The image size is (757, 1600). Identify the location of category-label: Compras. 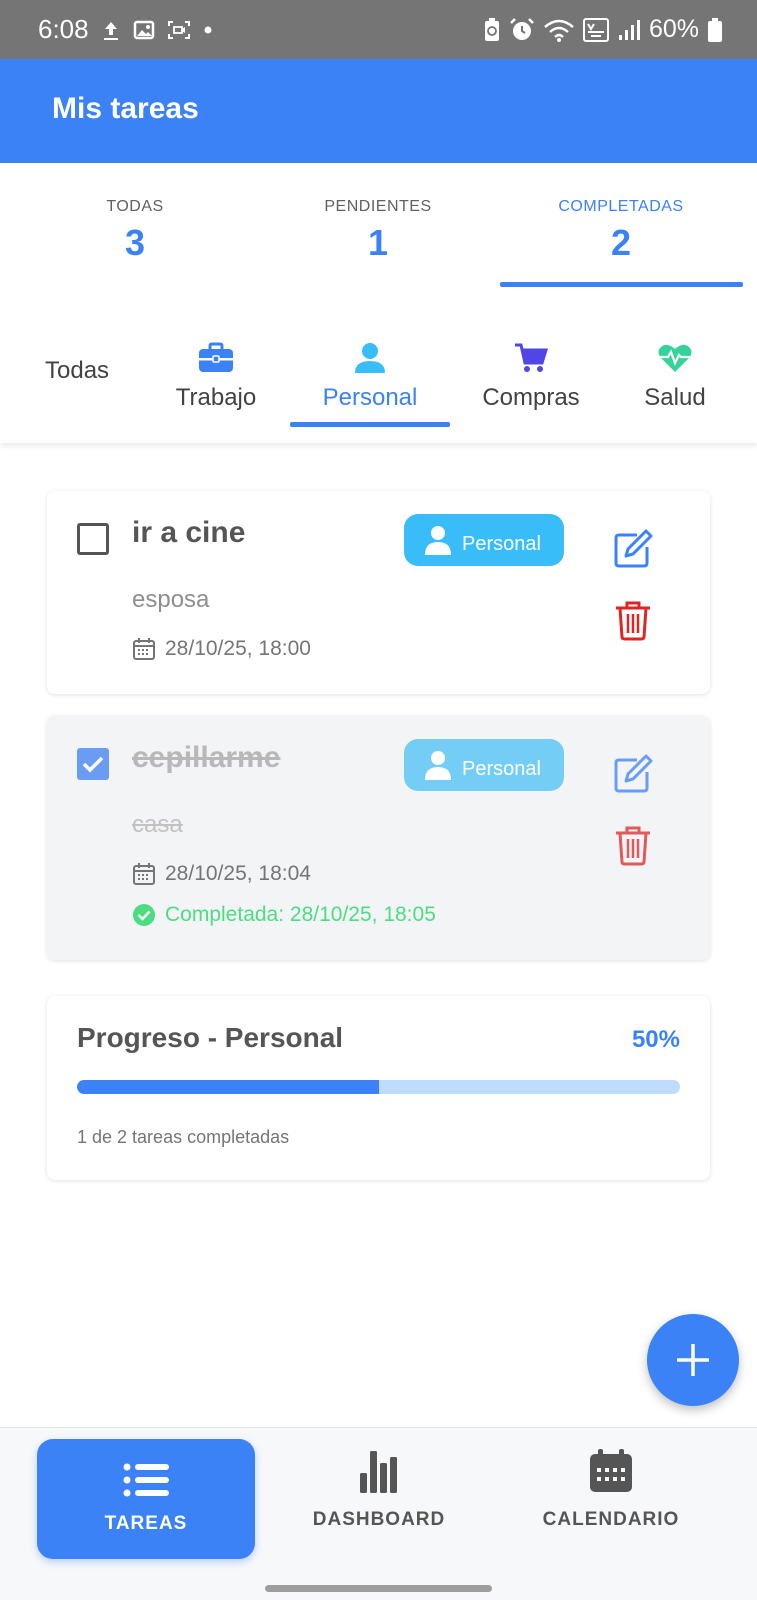
(531, 397).